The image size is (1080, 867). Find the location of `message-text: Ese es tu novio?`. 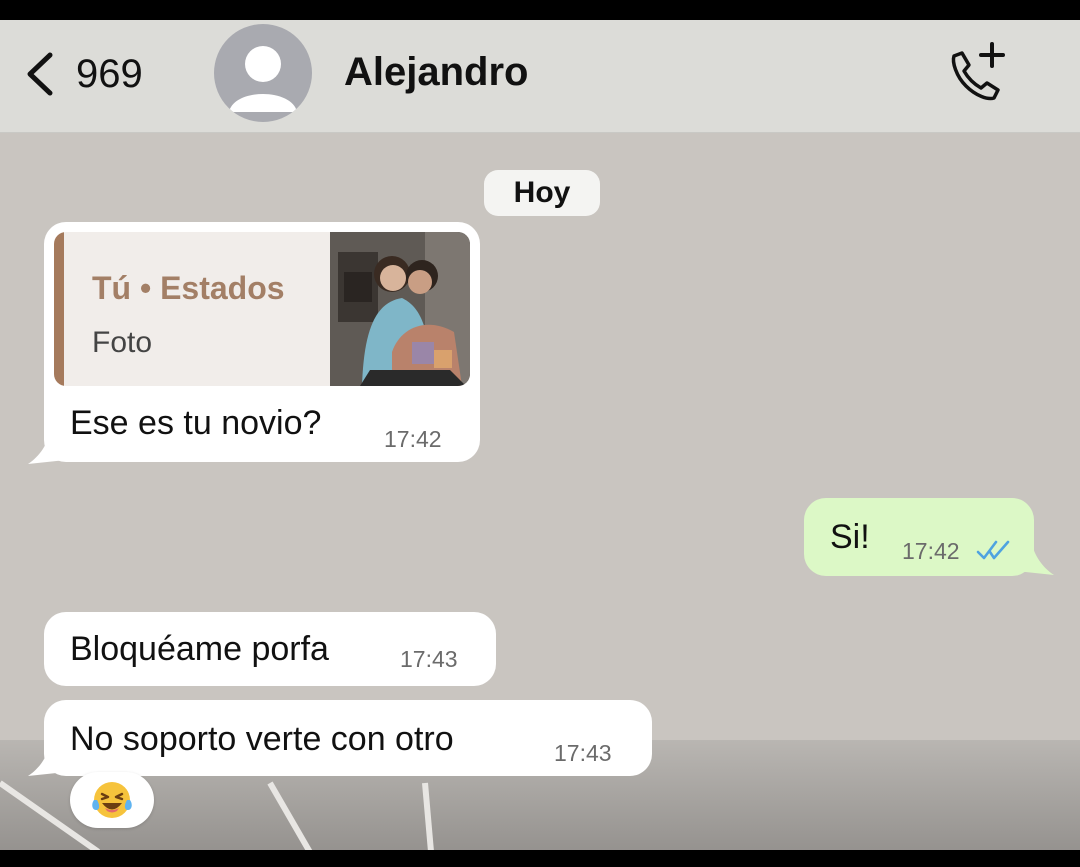

message-text: Ese es tu novio? is located at coordinates (196, 423).